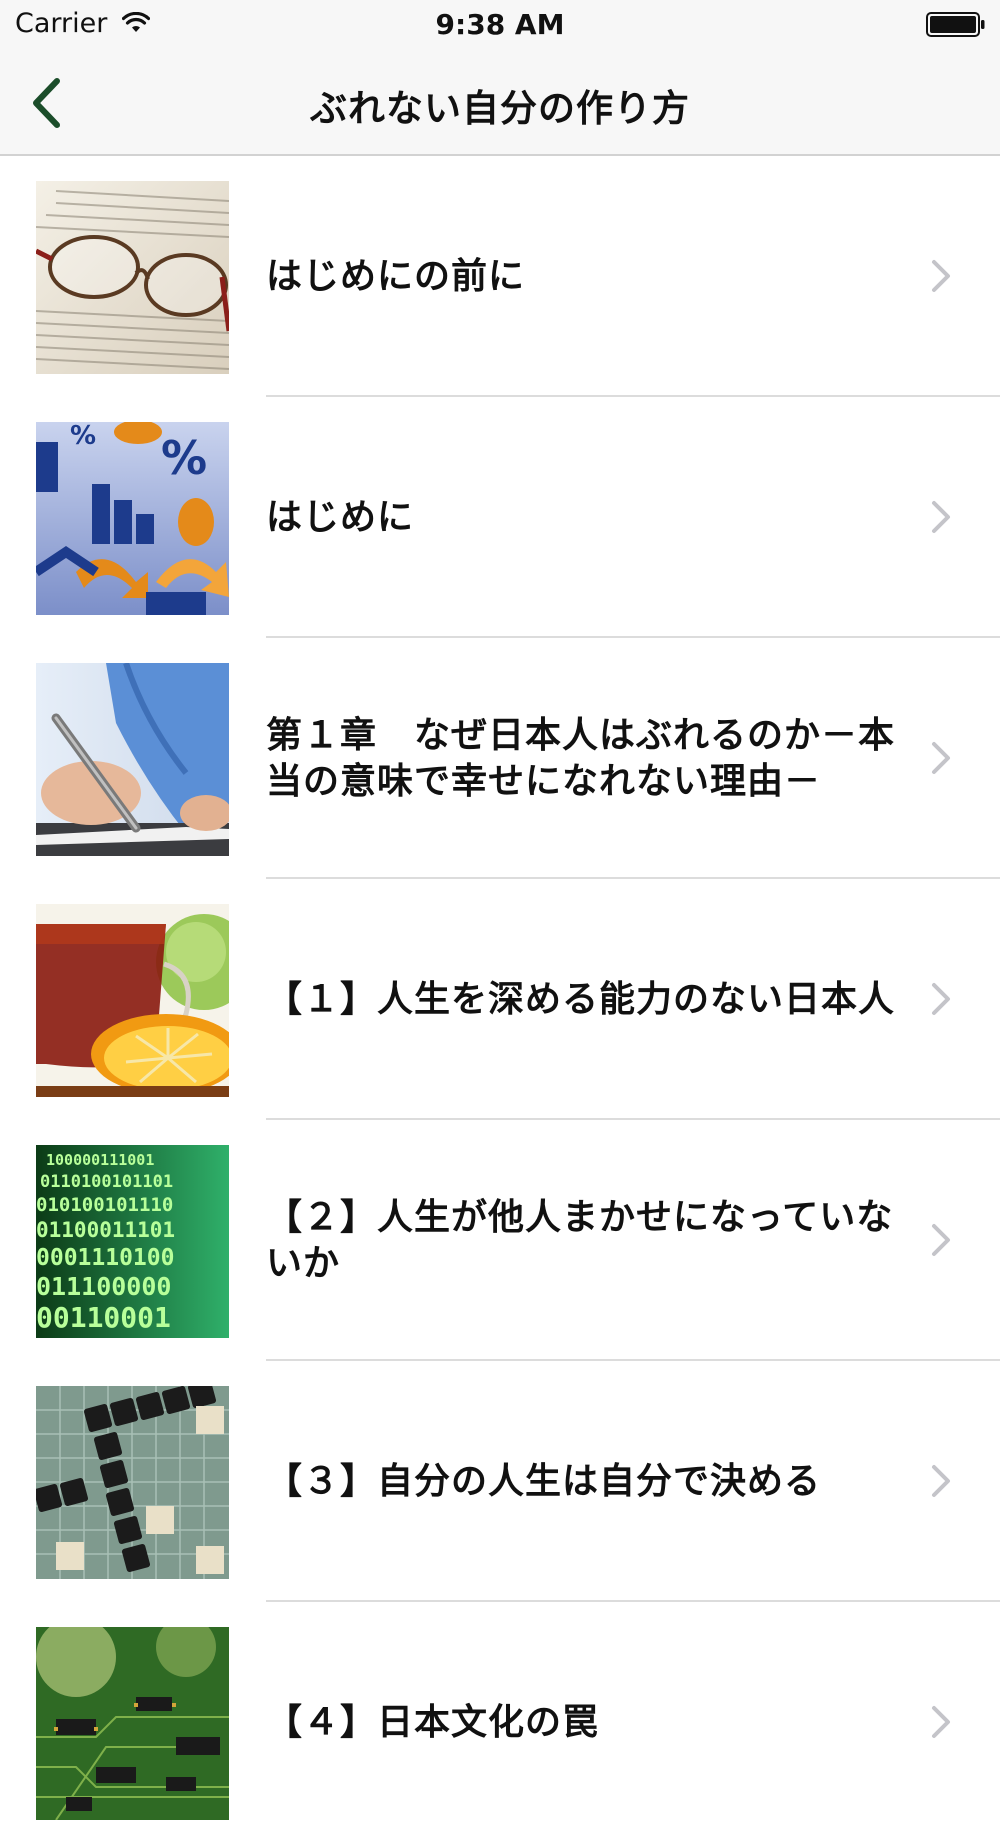  What do you see at coordinates (396, 276) in the screenshot?
I see `list-item-label: はじめにの前に` at bounding box center [396, 276].